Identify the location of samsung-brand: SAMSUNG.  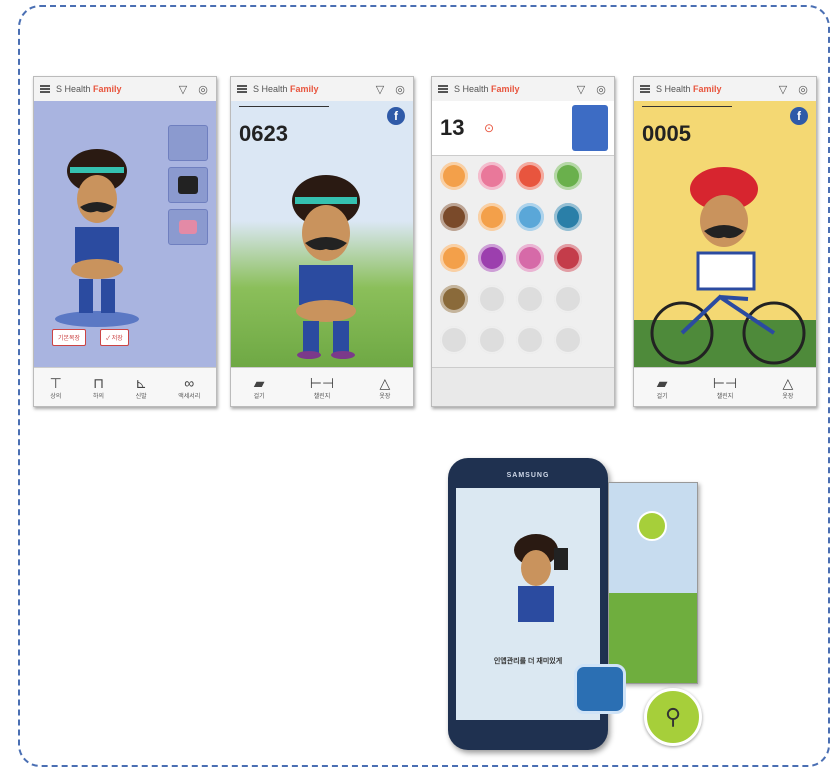
(528, 475).